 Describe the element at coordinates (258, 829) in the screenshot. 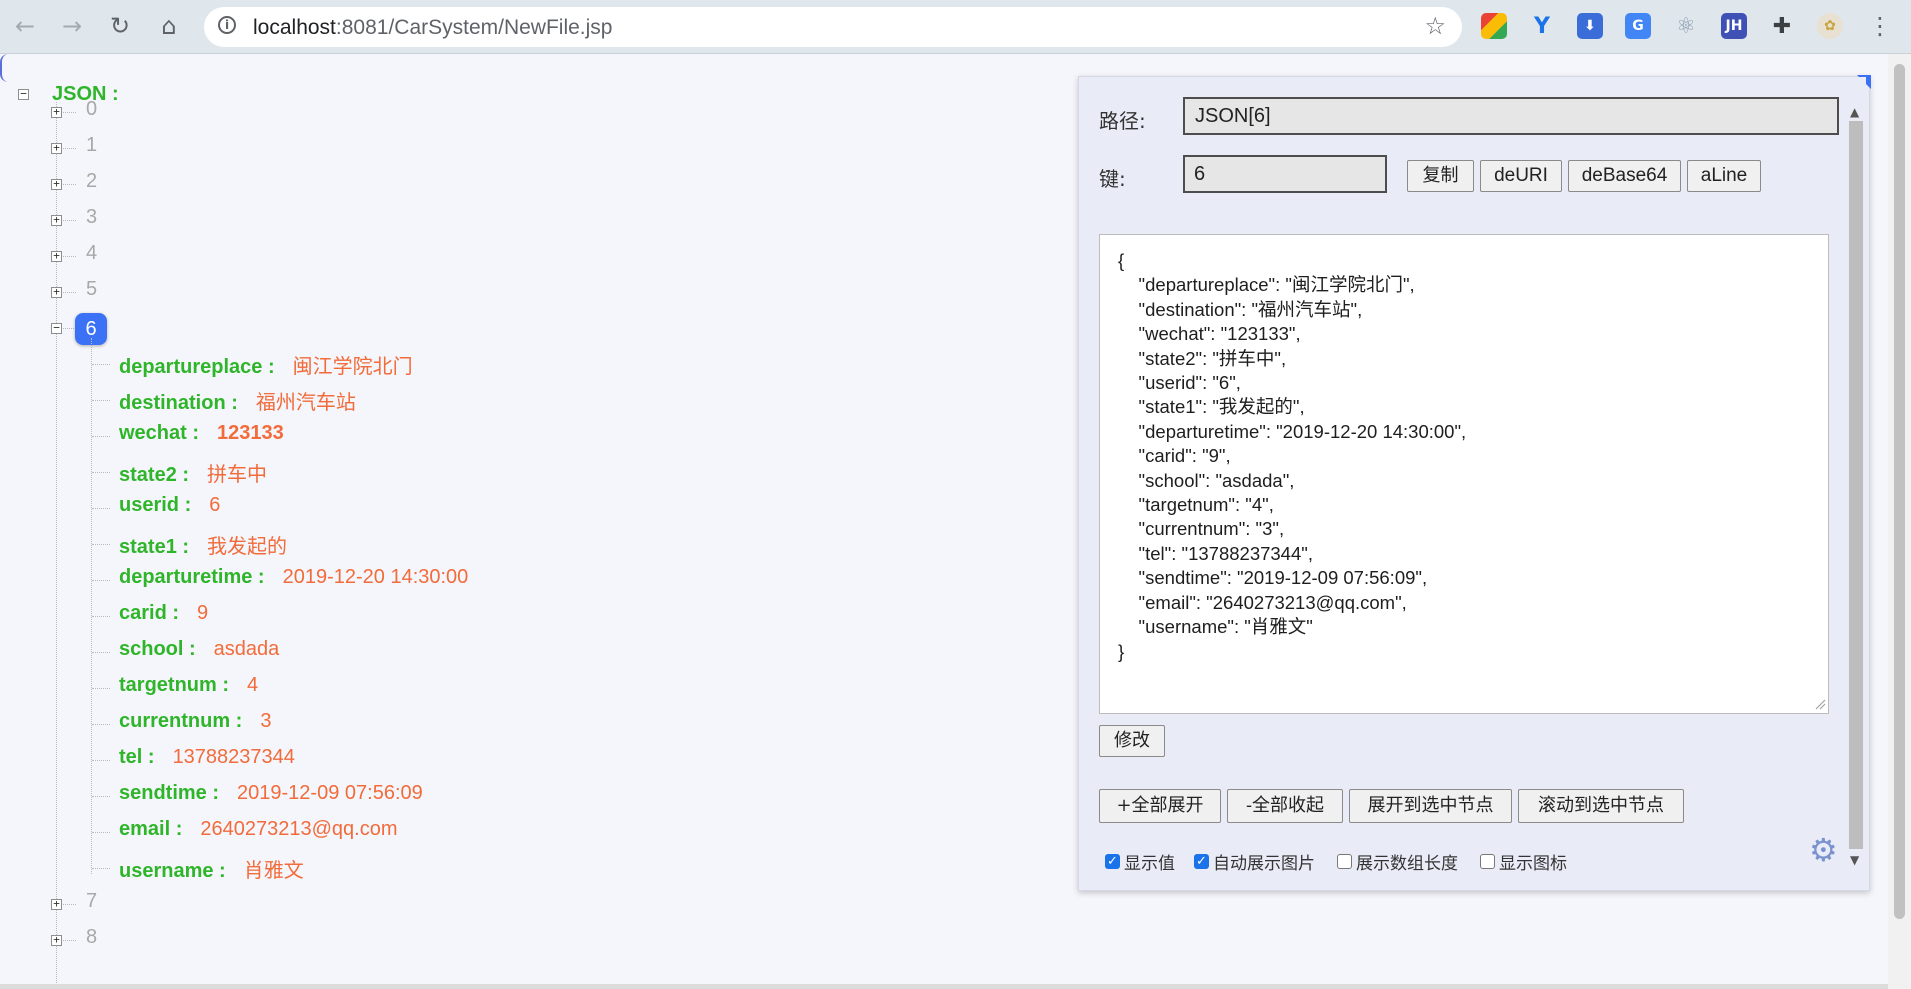

I see `tree-field-row: email : 2640273213@qq.com` at that location.